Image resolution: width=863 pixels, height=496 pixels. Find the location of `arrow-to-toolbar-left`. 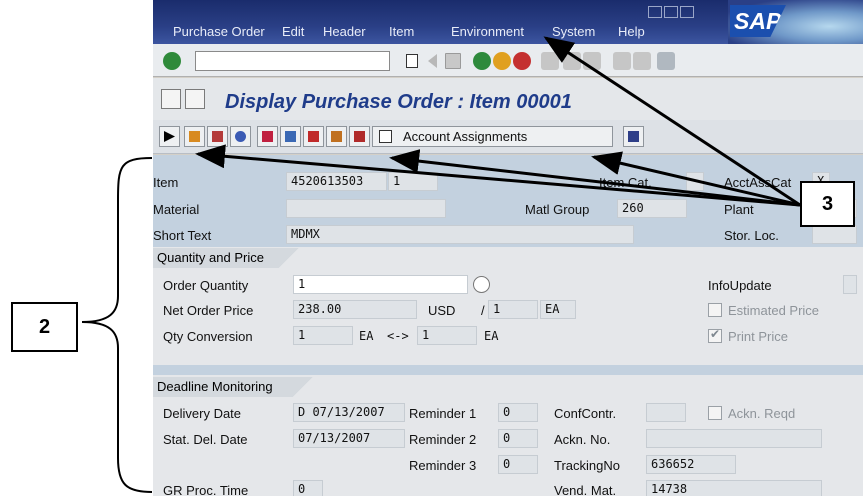

arrow-to-toolbar-left is located at coordinates (498, 175).